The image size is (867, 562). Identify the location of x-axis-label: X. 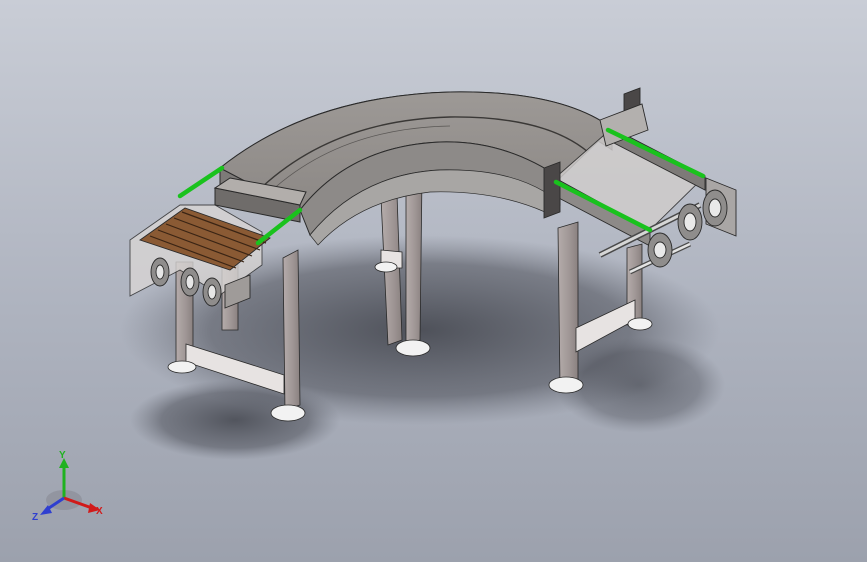
(99, 511).